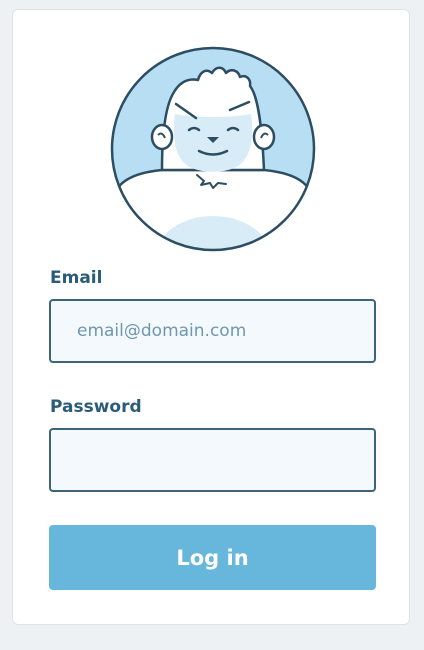  What do you see at coordinates (76, 278) in the screenshot?
I see `email-label: Email` at bounding box center [76, 278].